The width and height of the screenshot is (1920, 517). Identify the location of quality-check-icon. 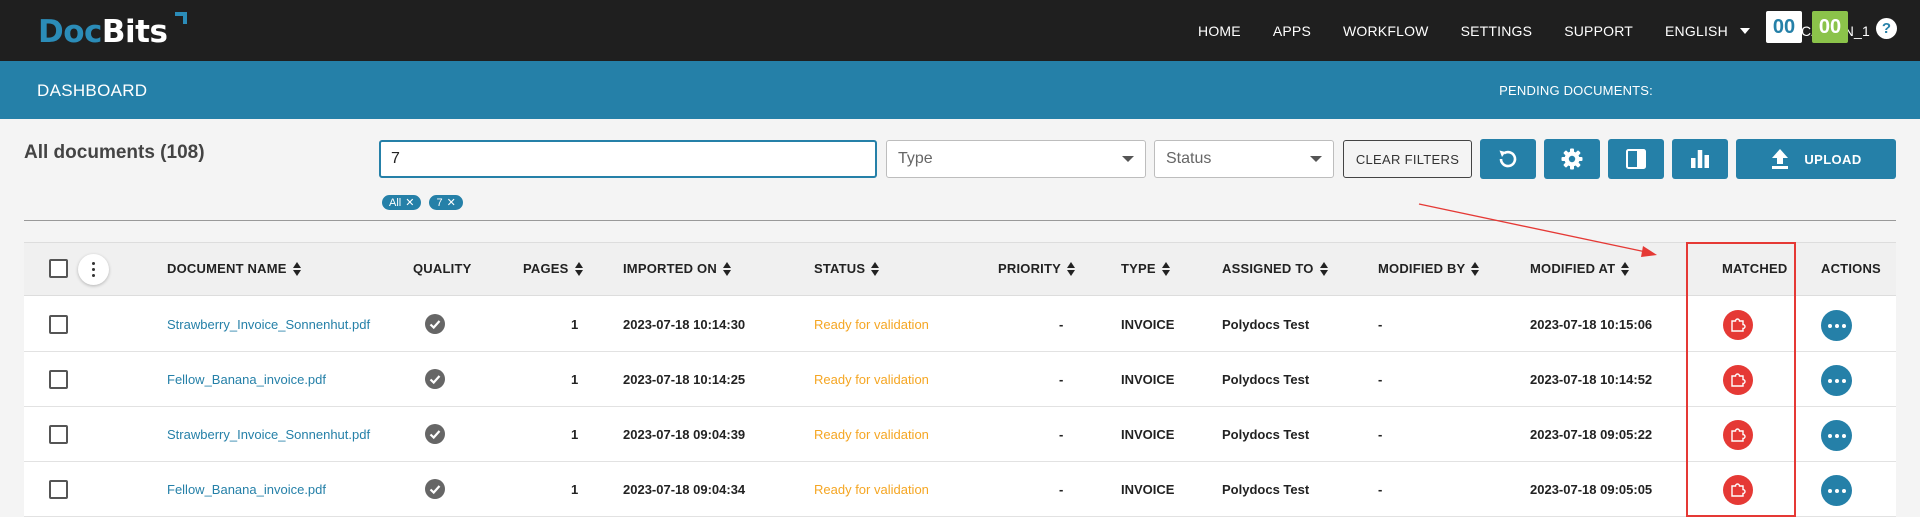
(435, 324).